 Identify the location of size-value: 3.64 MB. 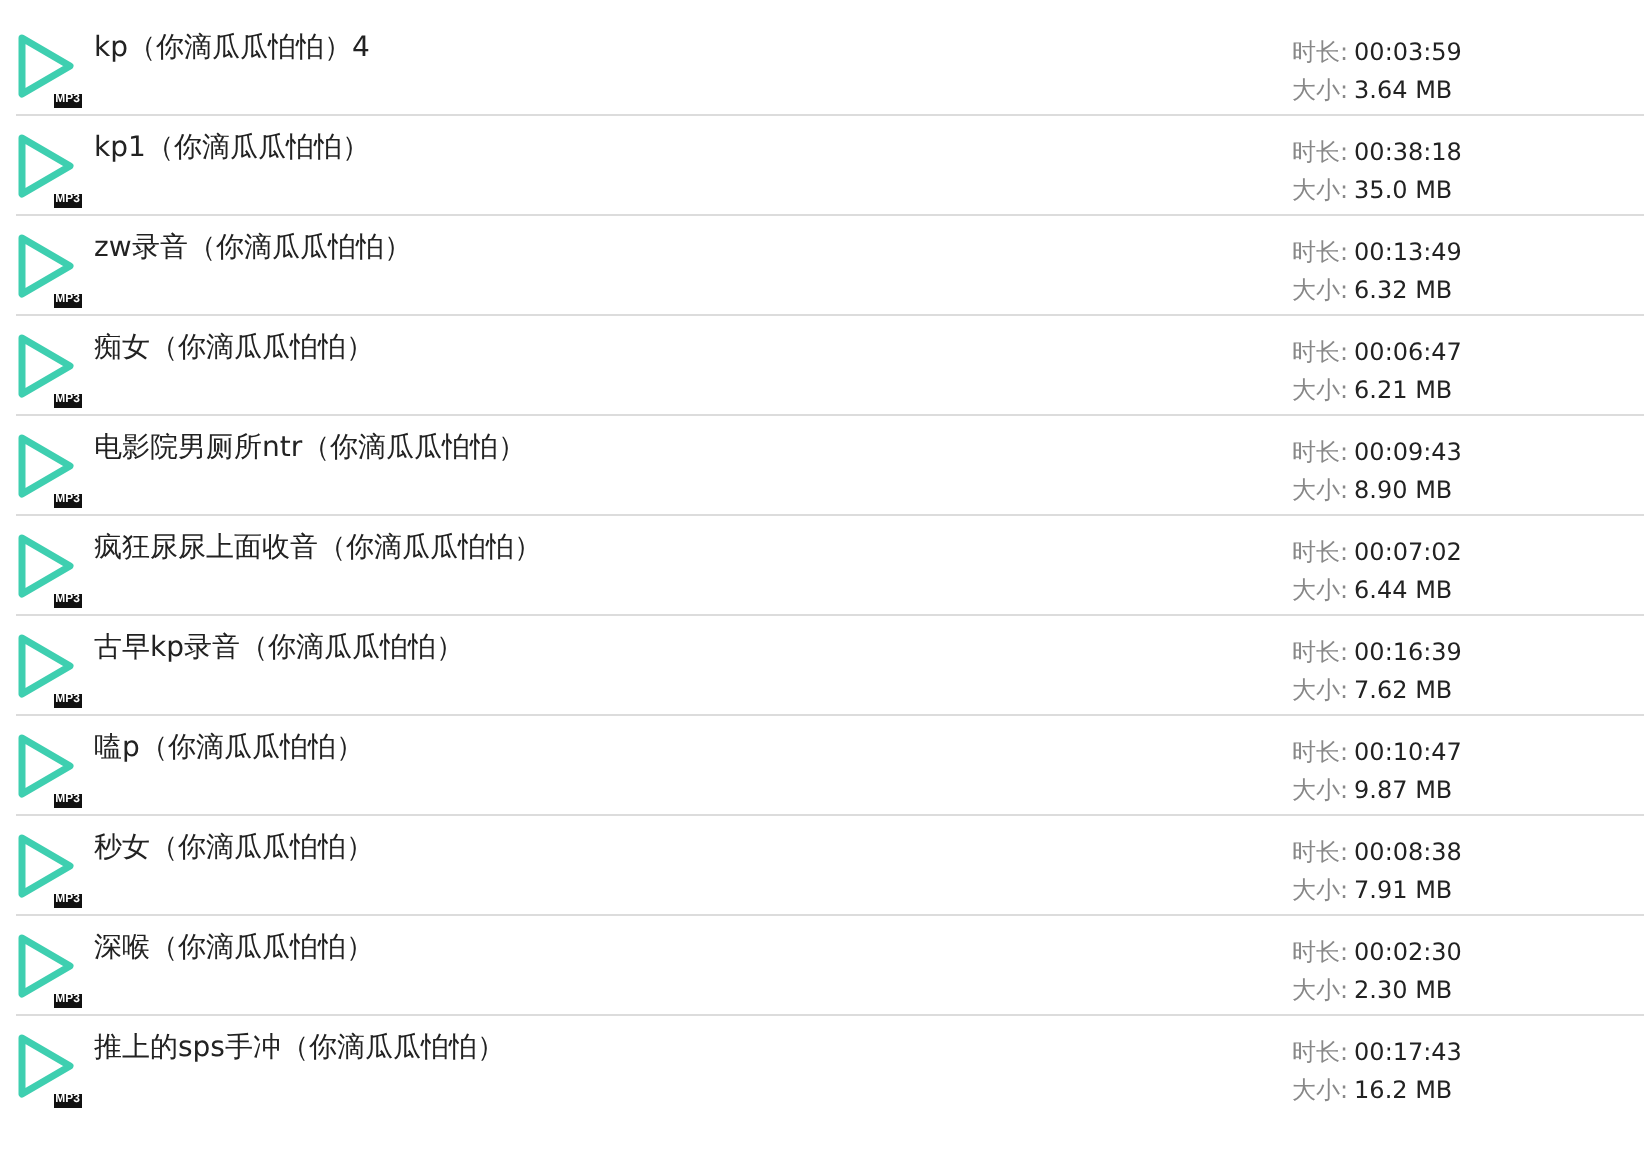
(1403, 90).